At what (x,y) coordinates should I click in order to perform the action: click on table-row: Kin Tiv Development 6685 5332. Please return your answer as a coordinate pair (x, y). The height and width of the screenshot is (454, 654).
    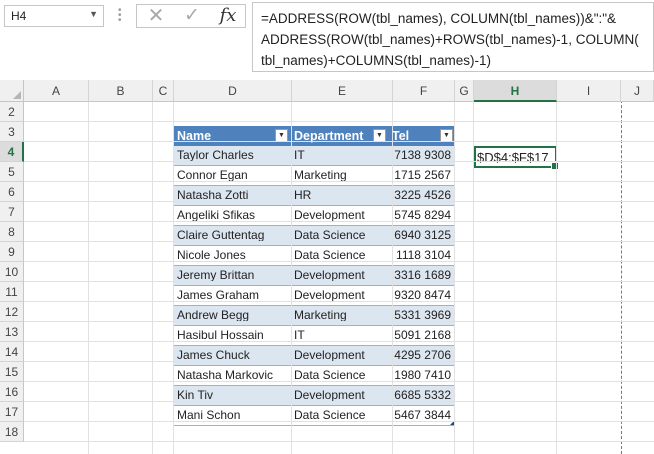
    Looking at the image, I should click on (314, 396).